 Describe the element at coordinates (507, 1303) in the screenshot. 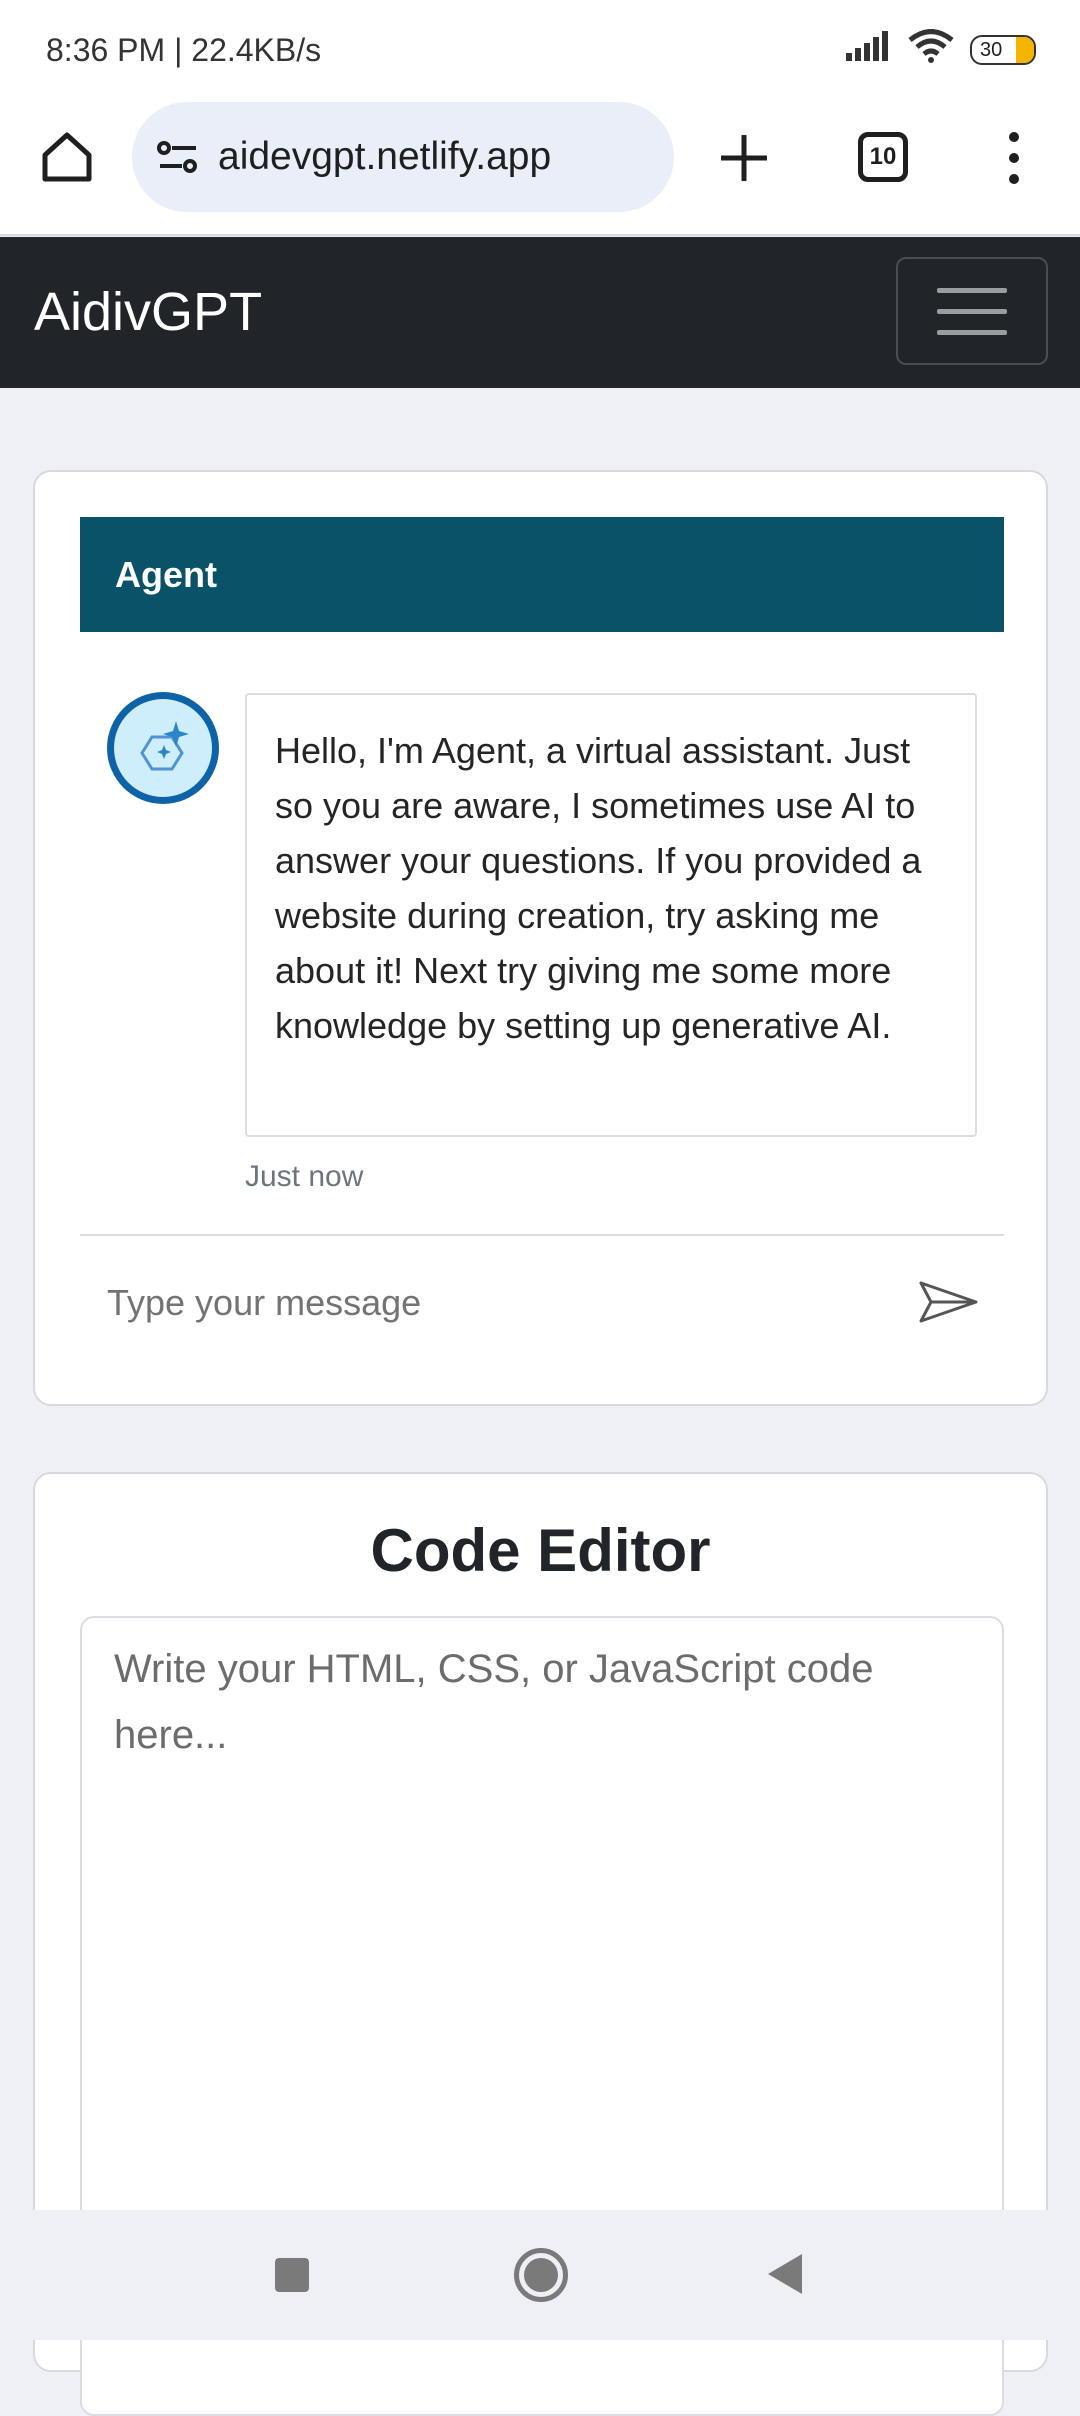

I see `message-input` at that location.